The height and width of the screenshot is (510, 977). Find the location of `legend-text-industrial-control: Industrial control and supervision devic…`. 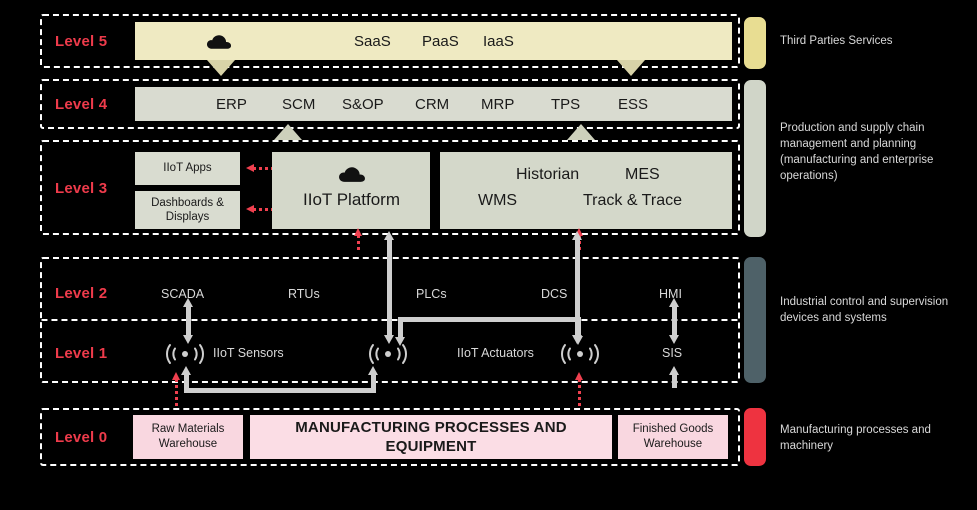

legend-text-industrial-control: Industrial control and supervision devic… is located at coordinates (864, 310).